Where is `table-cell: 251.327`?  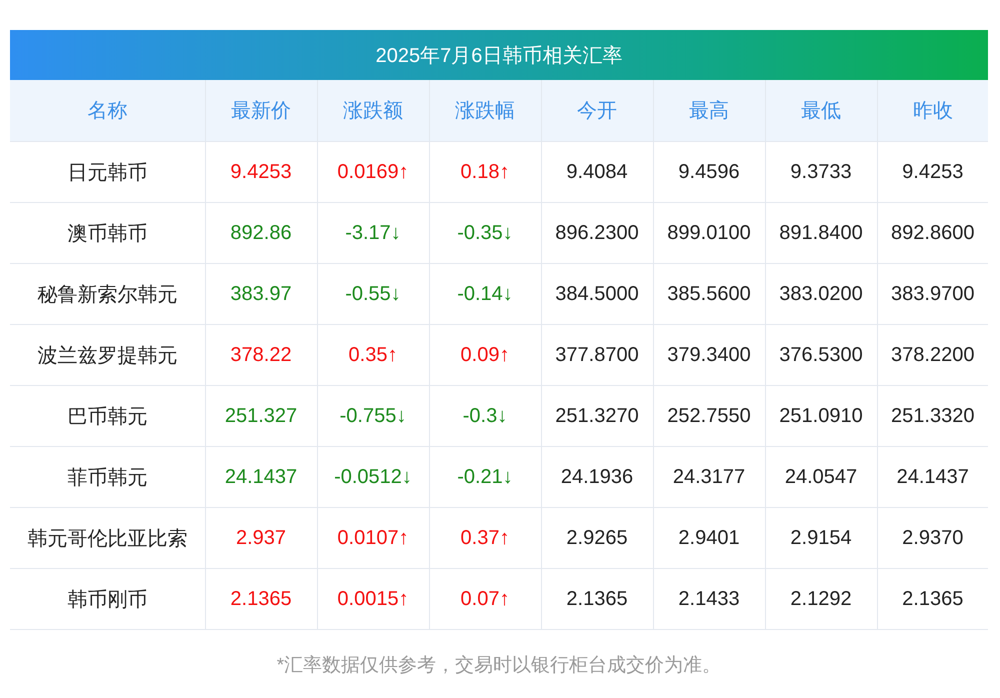 table-cell: 251.327 is located at coordinates (261, 416).